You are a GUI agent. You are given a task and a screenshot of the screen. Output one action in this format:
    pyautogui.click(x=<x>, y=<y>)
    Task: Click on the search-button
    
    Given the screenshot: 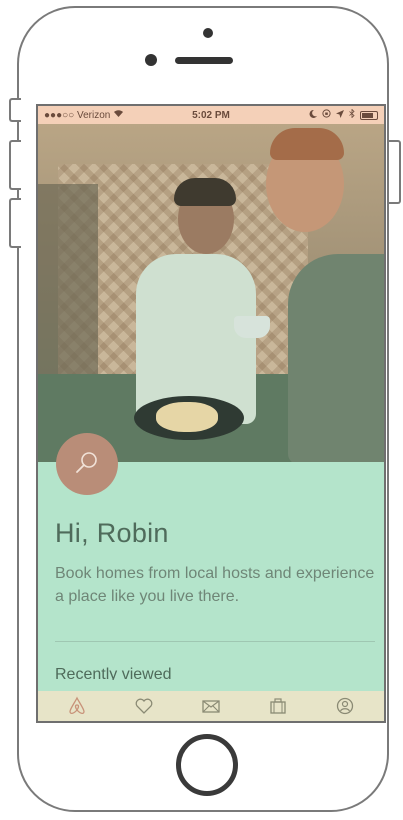 What is the action you would take?
    pyautogui.click(x=87, y=464)
    